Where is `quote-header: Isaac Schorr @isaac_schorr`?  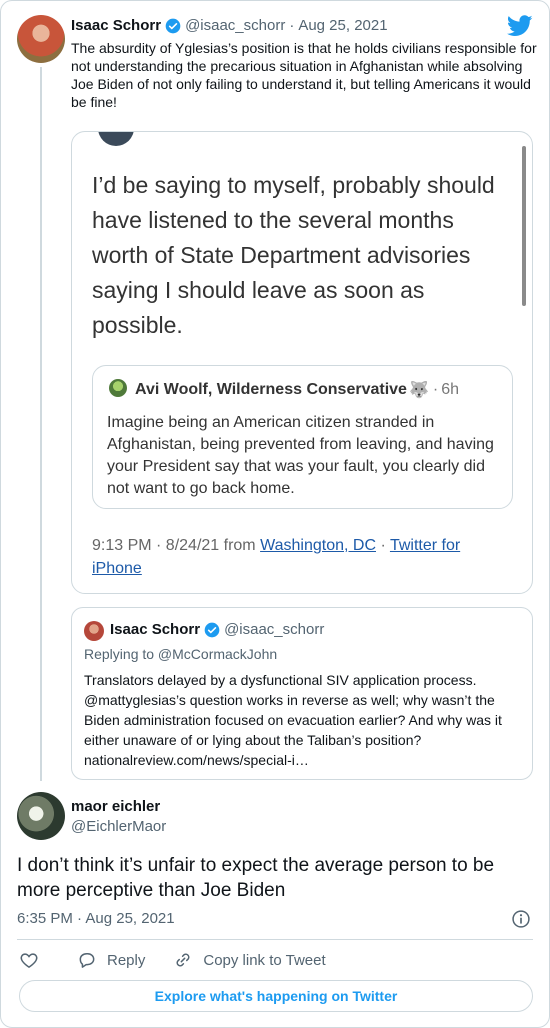
quote-header: Isaac Schorr @isaac_schorr is located at coordinates (217, 629).